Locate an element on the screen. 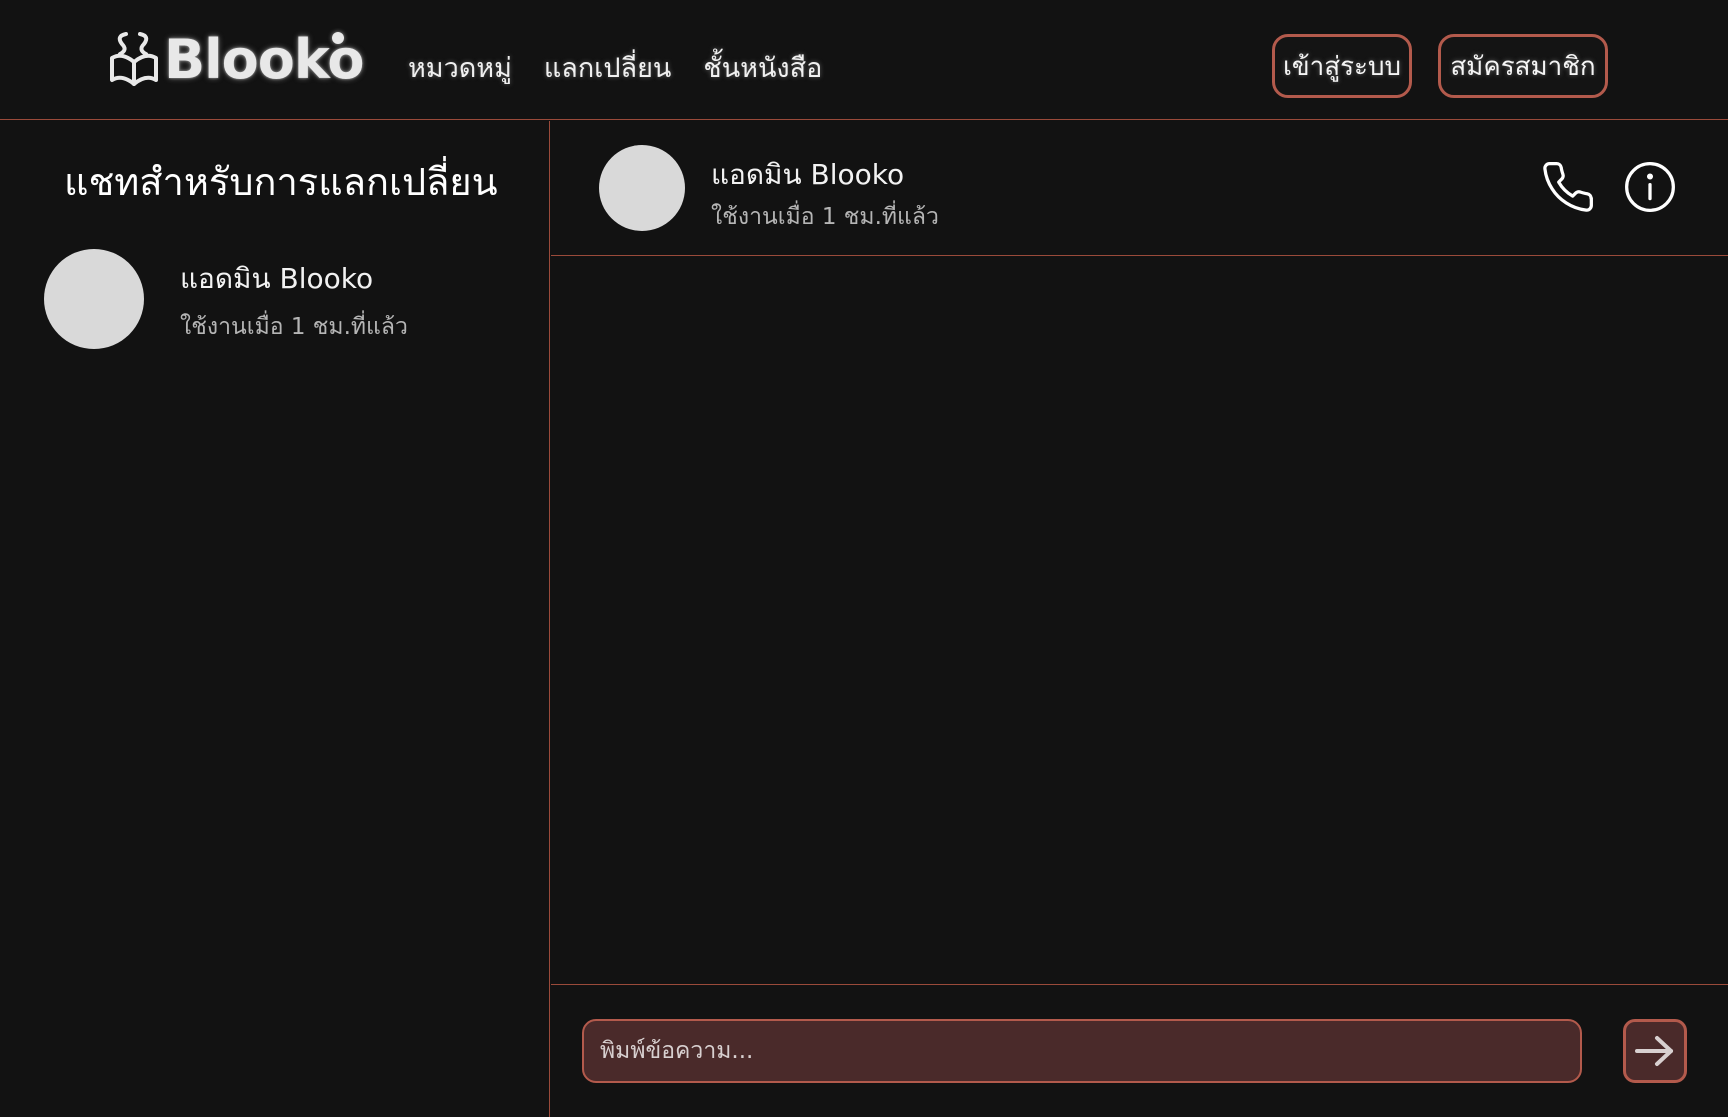 This screenshot has height=1117, width=1728. chat-contact-name: แอดมิน Blooko is located at coordinates (808, 174).